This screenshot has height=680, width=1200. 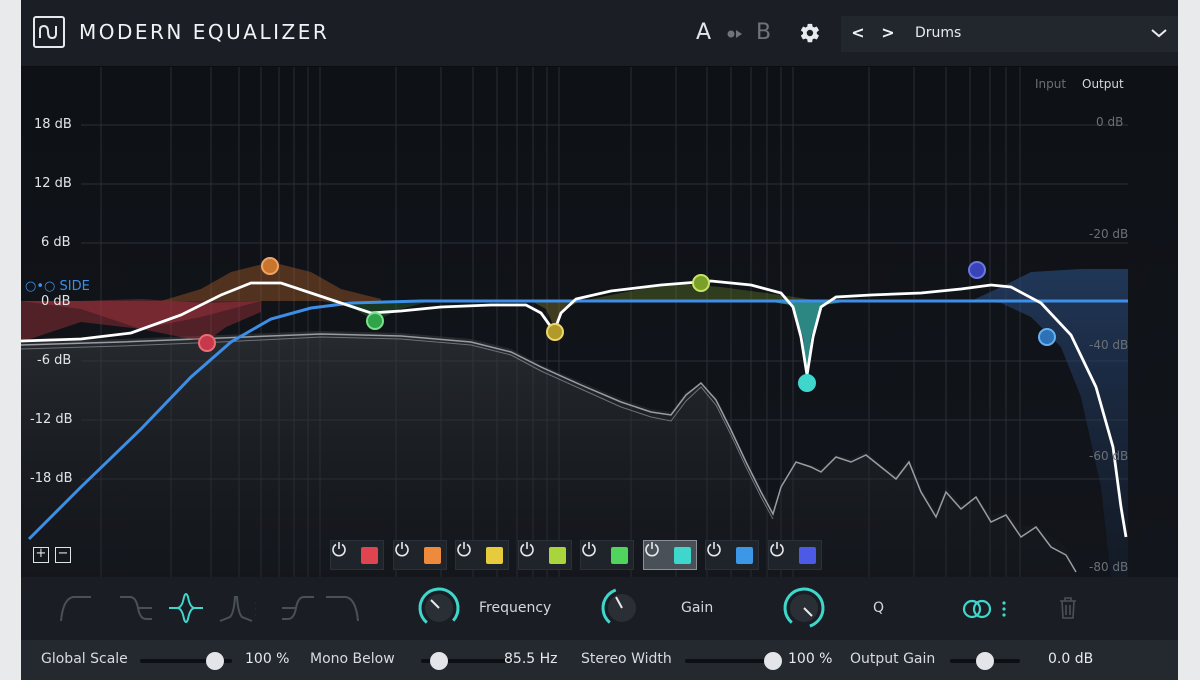 I want to click on band-controls: Frequency Gain Q, so click(x=599, y=608).